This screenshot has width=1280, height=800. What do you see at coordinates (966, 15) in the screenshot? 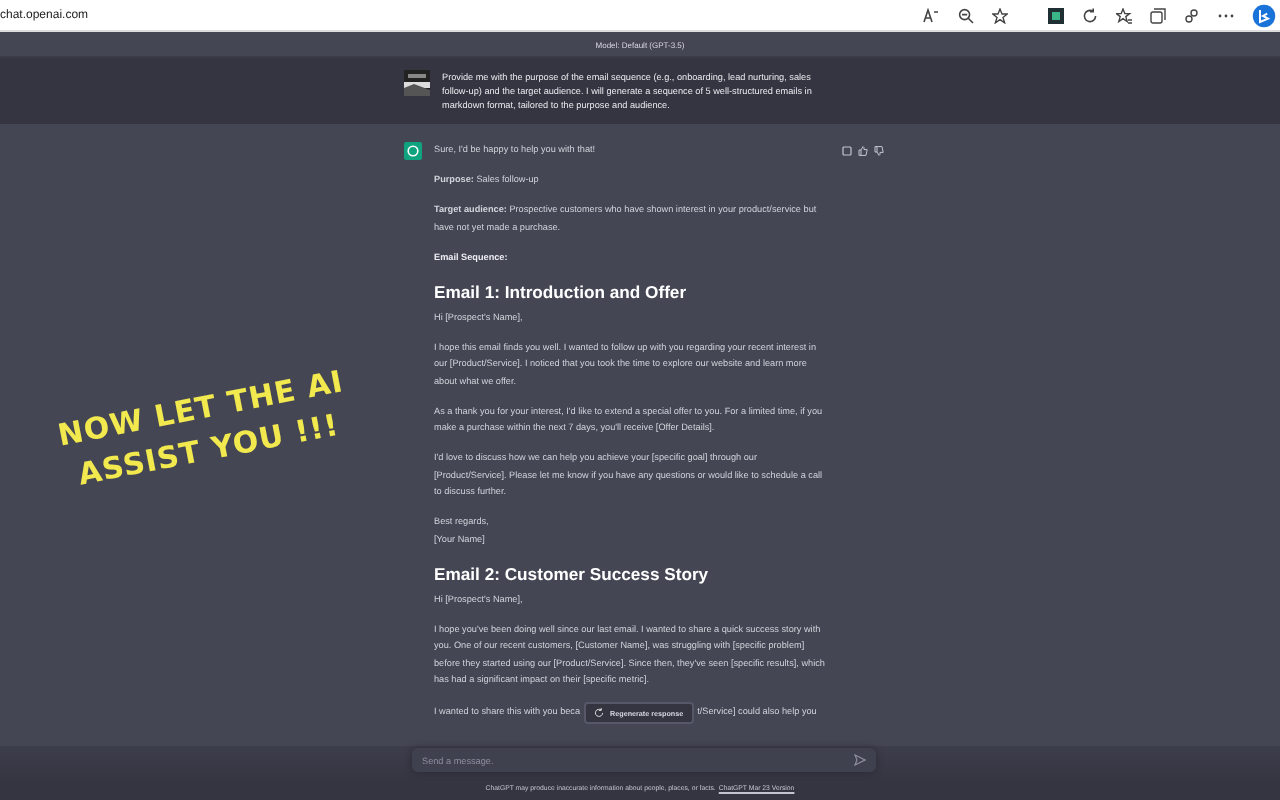
I see `zoom-icon` at bounding box center [966, 15].